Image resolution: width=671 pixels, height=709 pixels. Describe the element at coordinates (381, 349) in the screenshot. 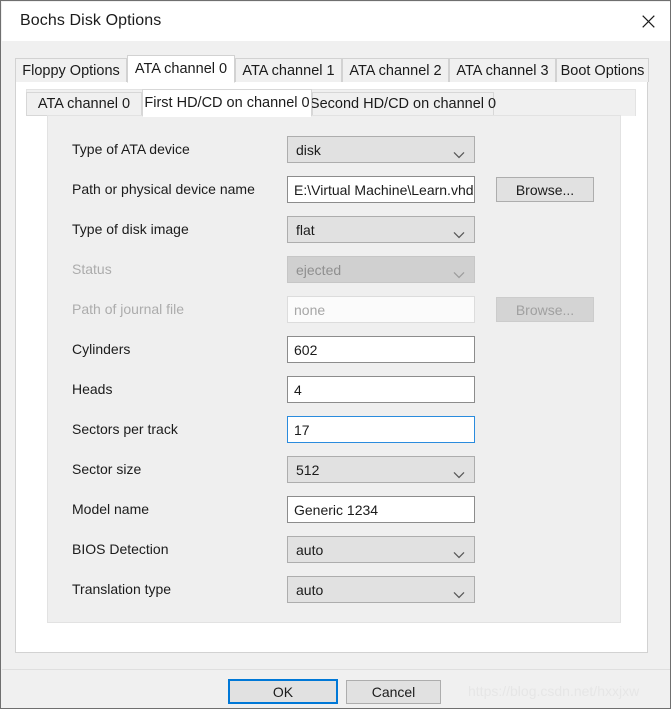

I see `input-cylinders: 602` at that location.